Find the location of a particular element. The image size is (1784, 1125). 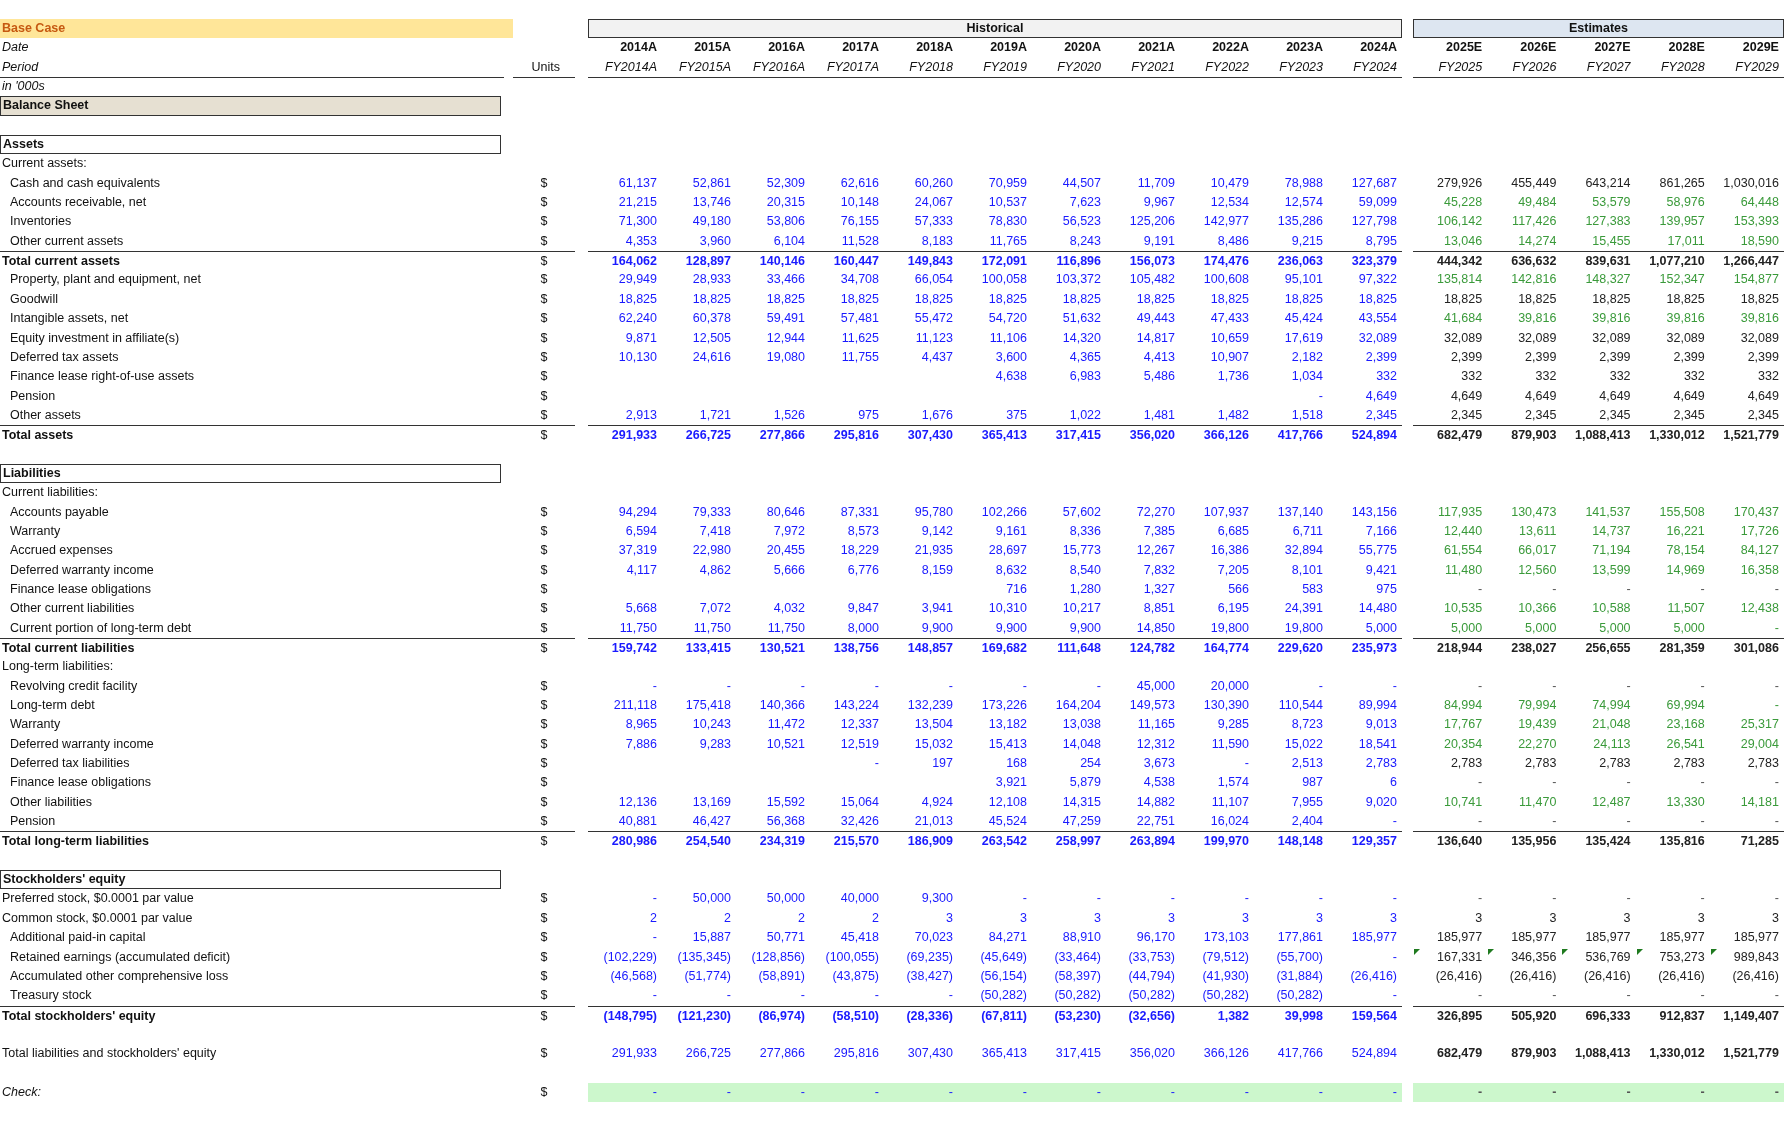

table-cell-text: 2,783 is located at coordinates (1689, 764).